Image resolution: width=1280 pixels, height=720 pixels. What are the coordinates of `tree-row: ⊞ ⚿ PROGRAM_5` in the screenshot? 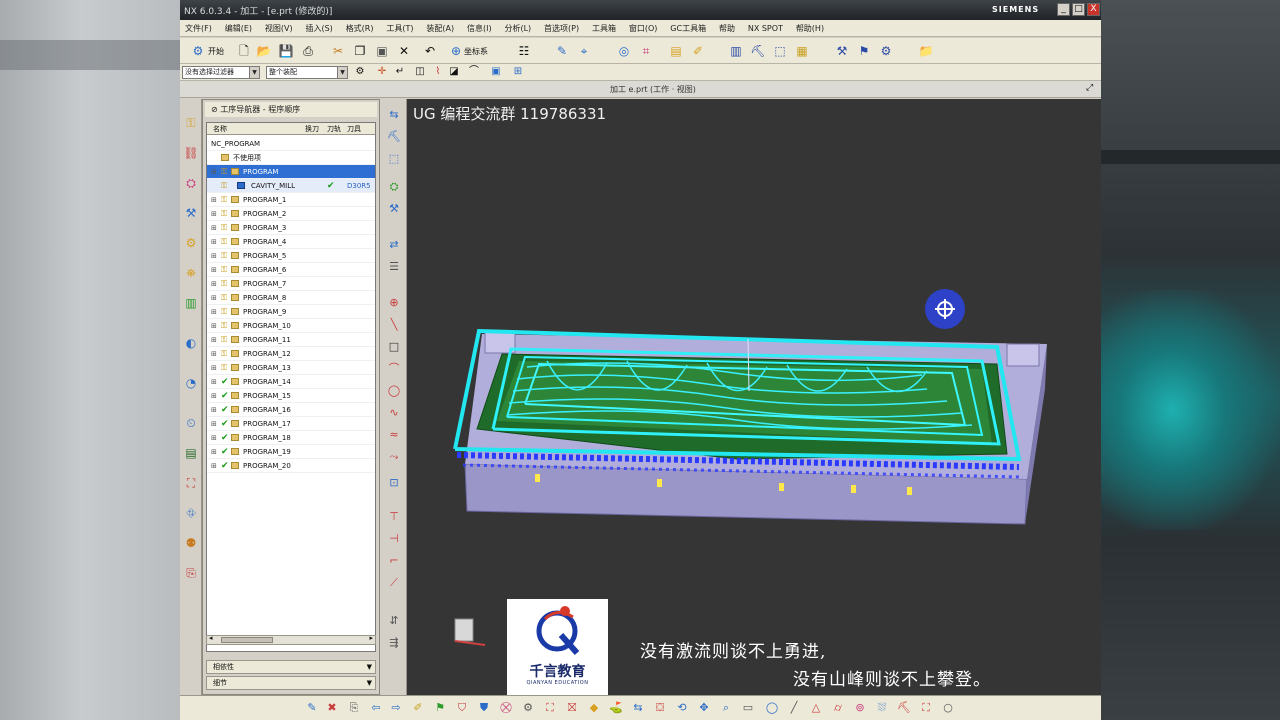 It's located at (291, 256).